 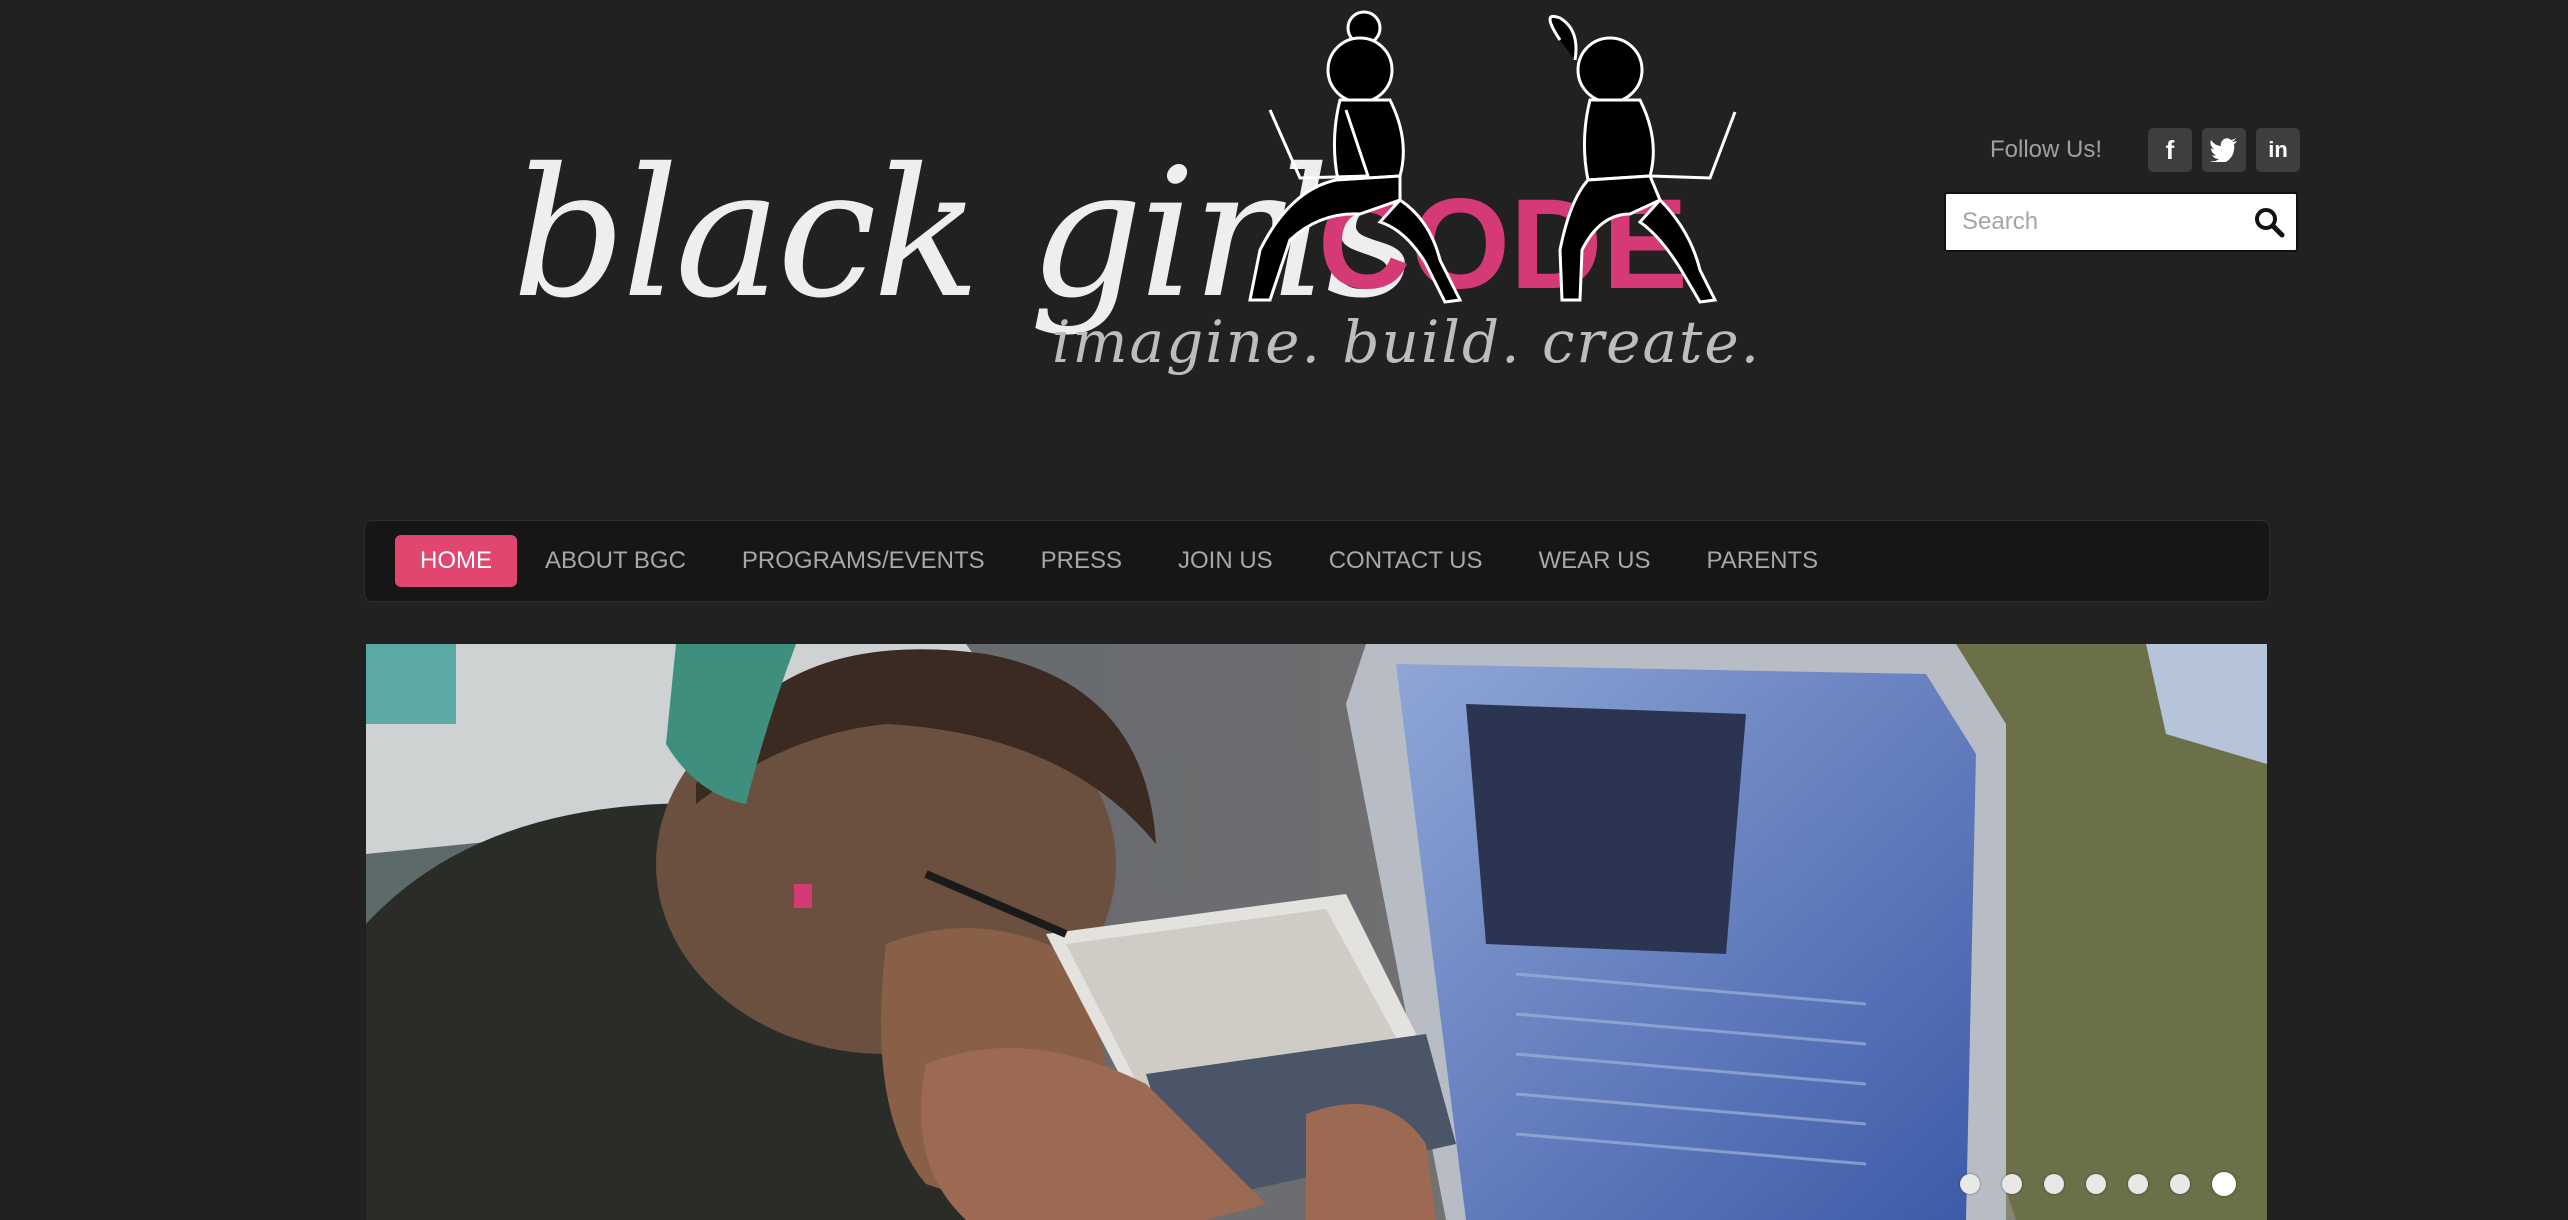 I want to click on facebook-icon: f, so click(x=2170, y=149).